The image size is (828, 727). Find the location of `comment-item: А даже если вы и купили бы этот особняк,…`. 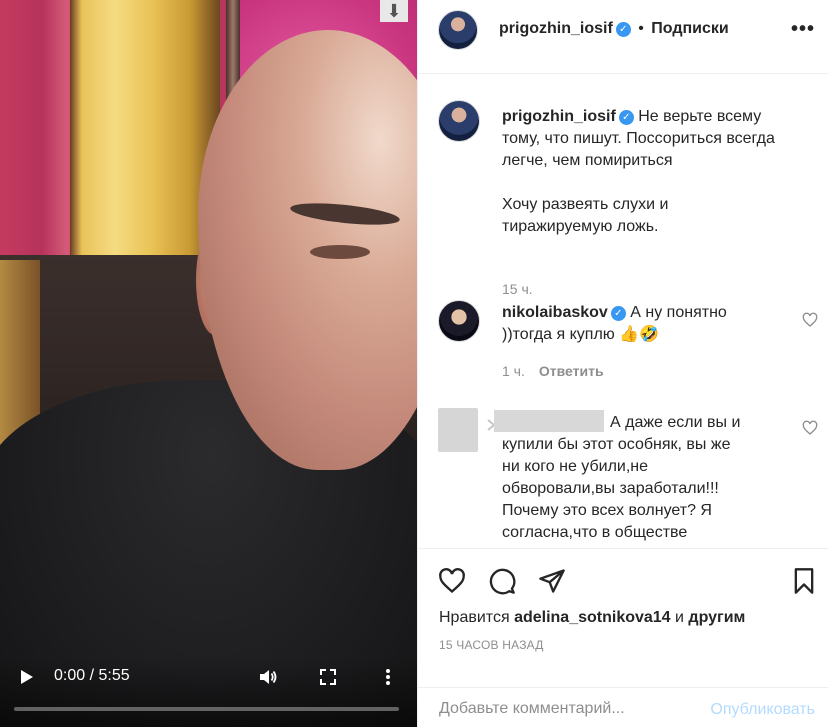

comment-item: А даже если вы и купили бы этот особняк,… is located at coordinates (628, 478).